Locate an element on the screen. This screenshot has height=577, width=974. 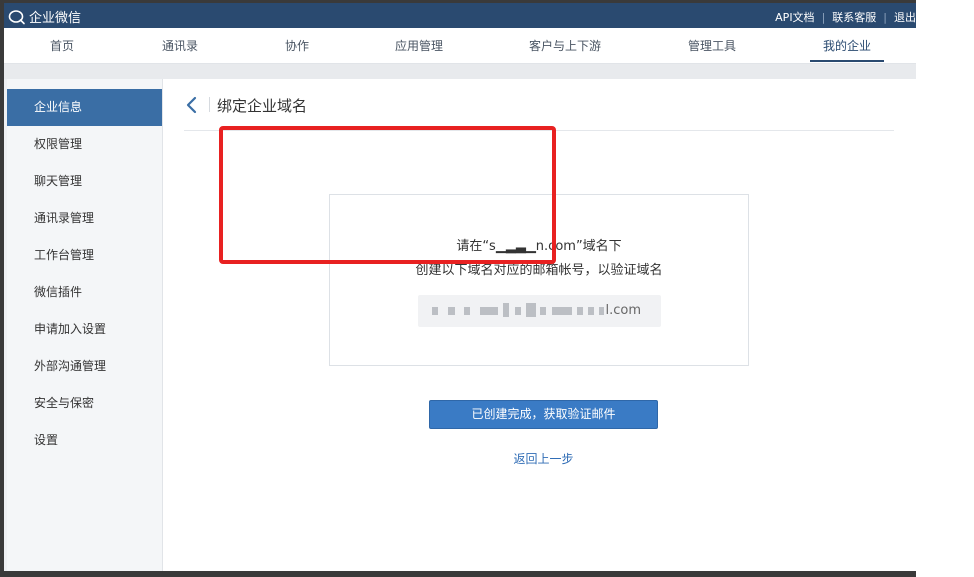
sidebar-item-settings: 设置 is located at coordinates (84, 440).